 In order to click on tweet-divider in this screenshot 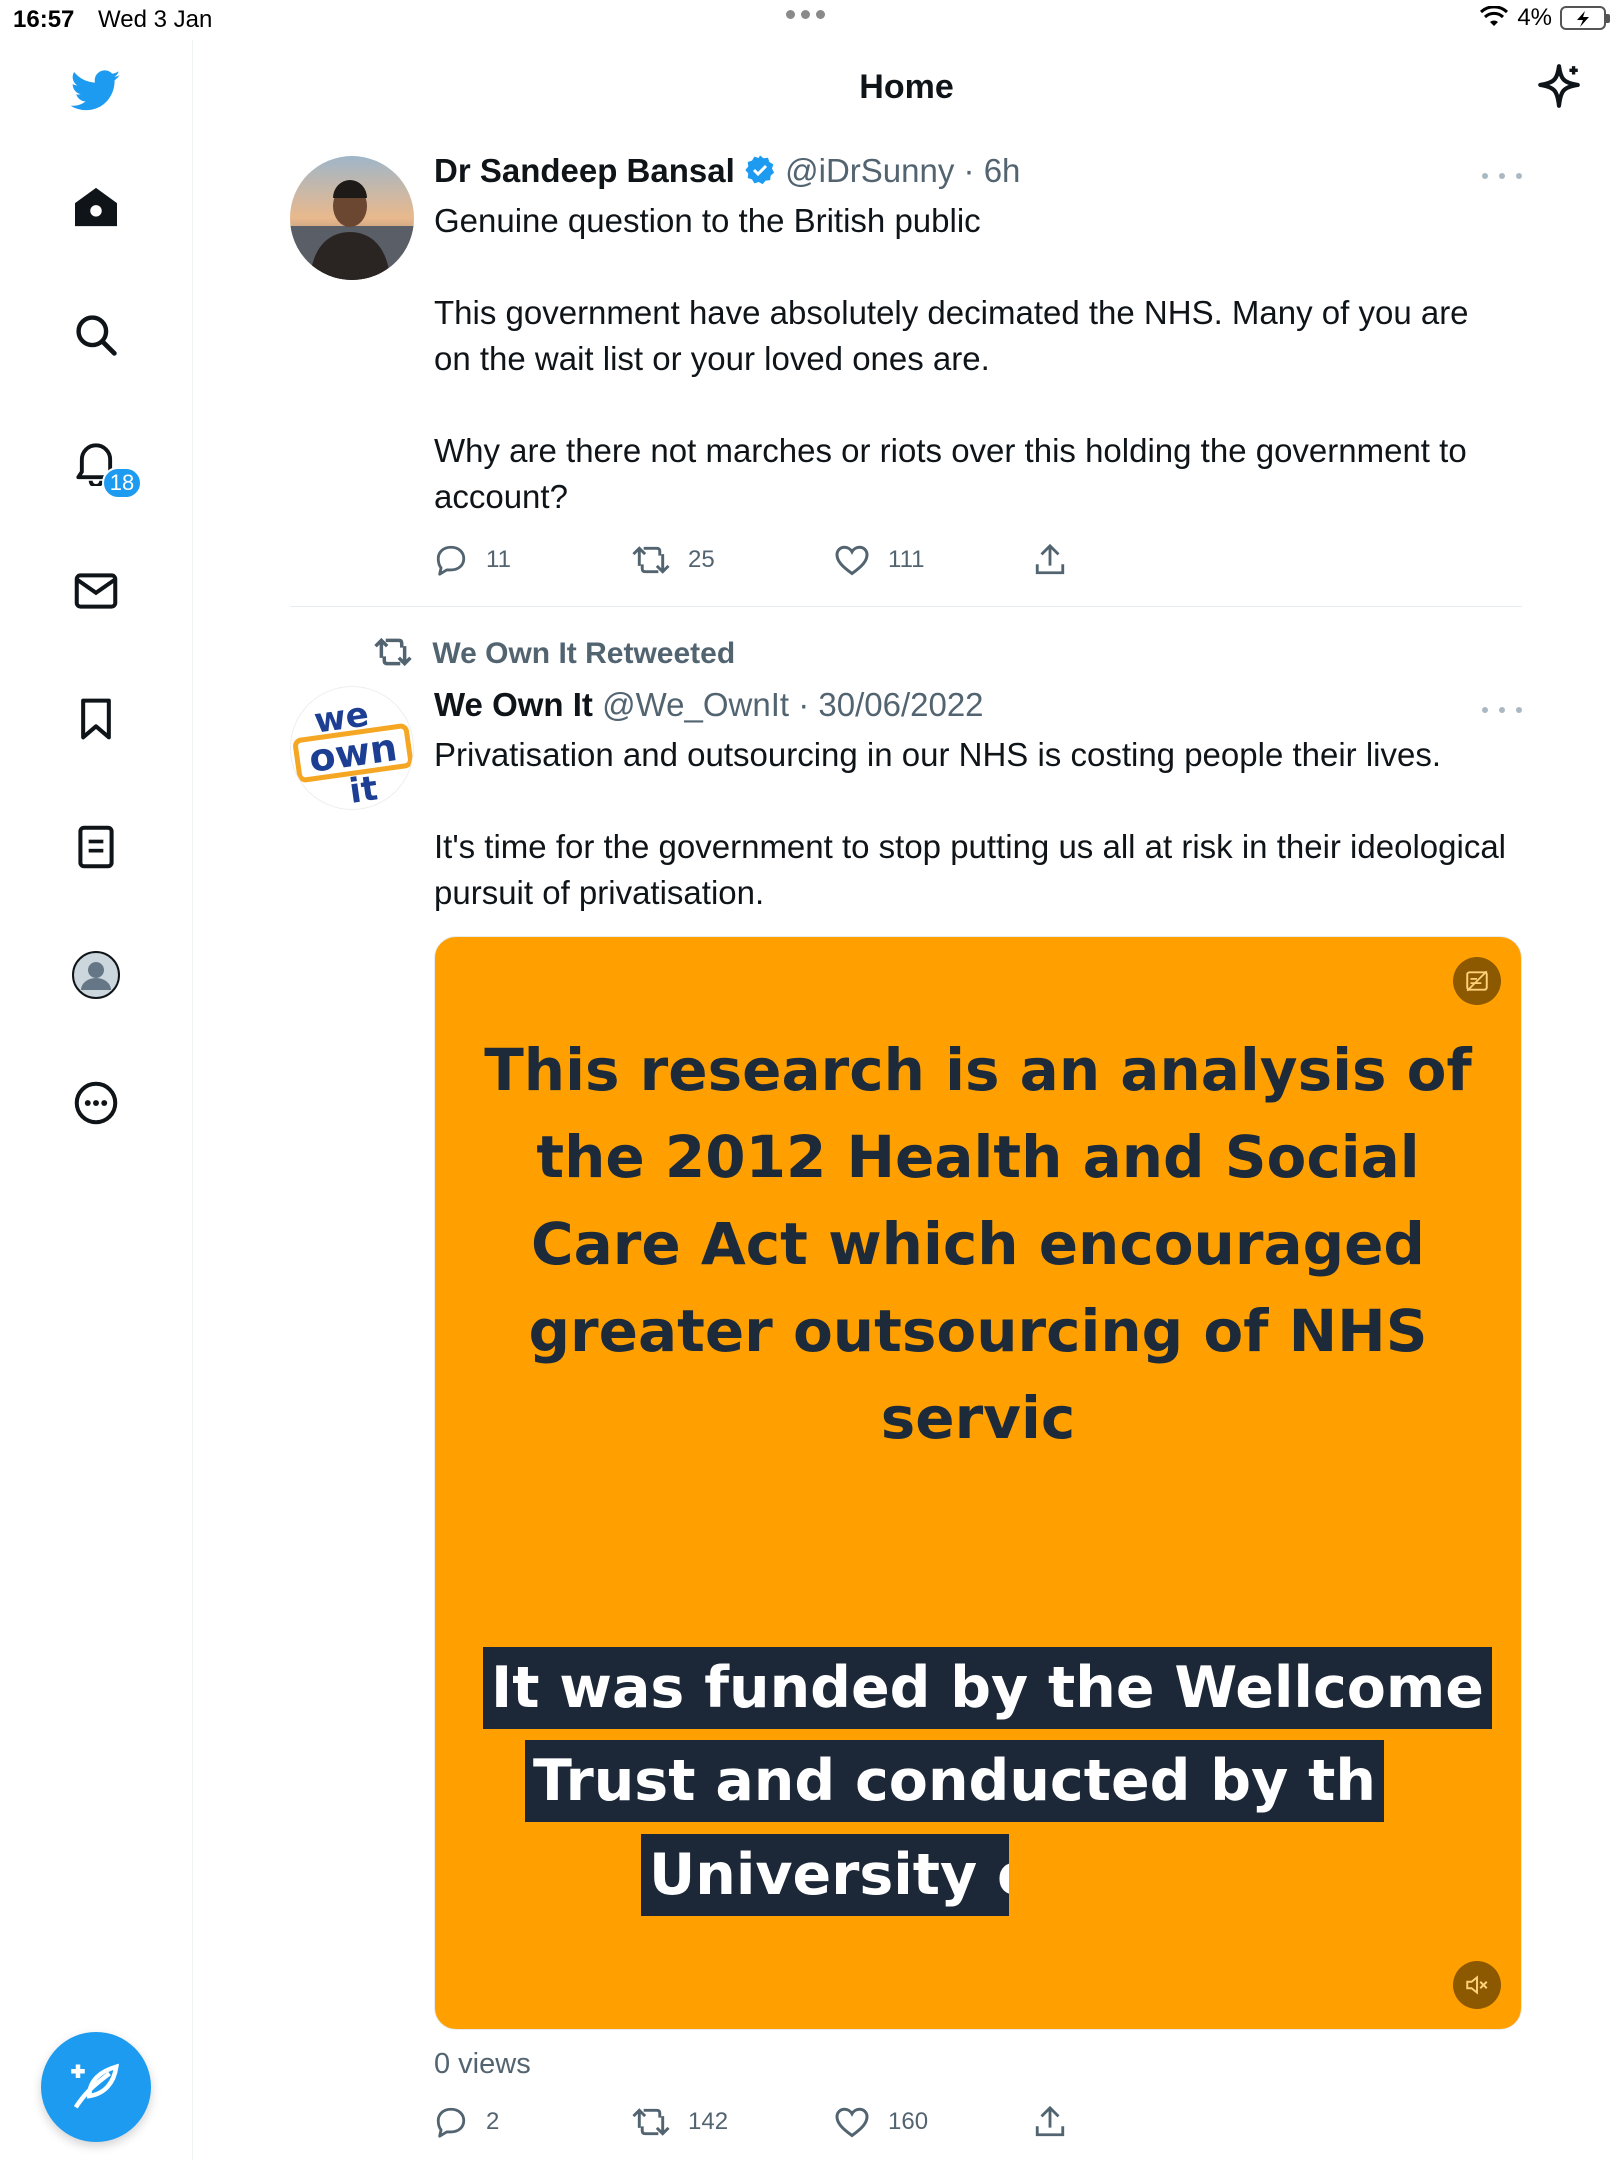, I will do `click(906, 606)`.